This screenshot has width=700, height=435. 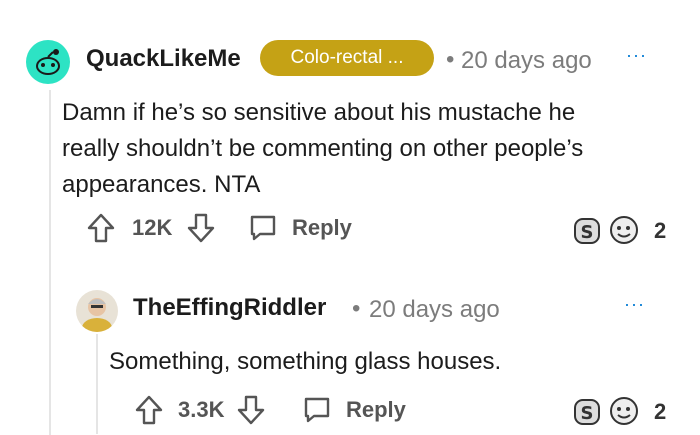 I want to click on reply-timestamp: 20 days ago, so click(x=434, y=310).